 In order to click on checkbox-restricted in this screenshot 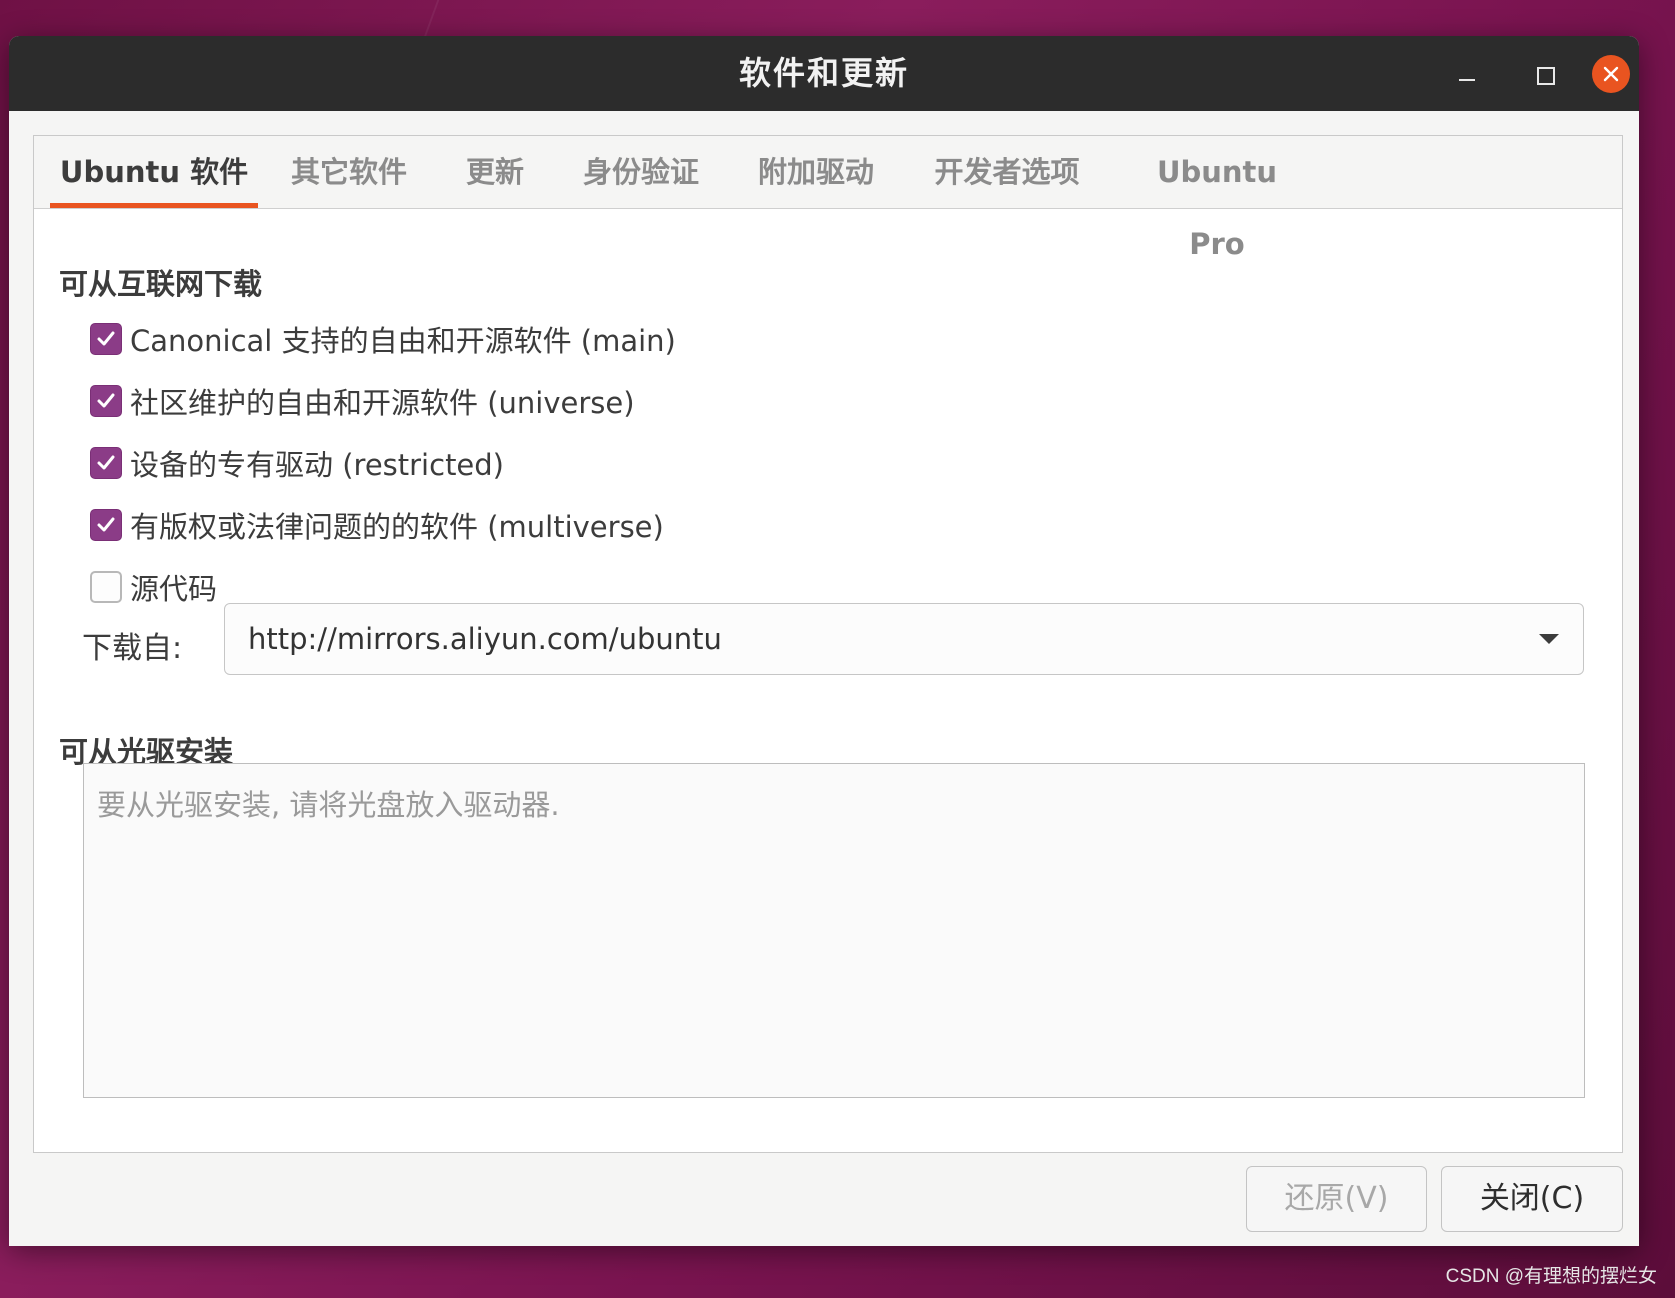, I will do `click(106, 463)`.